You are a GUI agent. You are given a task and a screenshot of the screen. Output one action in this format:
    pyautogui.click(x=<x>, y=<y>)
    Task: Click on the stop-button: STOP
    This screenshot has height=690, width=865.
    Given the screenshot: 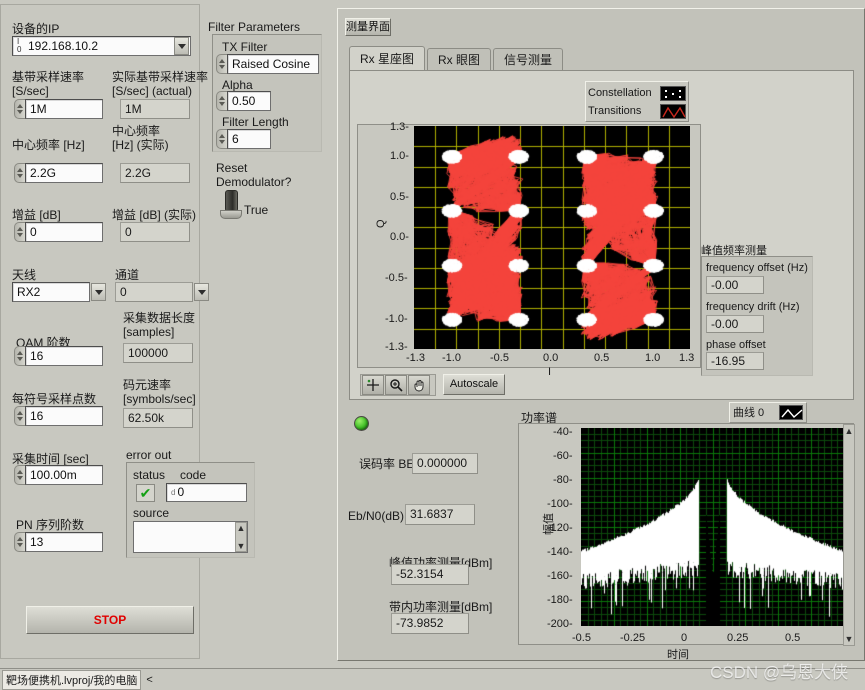 What is the action you would take?
    pyautogui.click(x=110, y=620)
    